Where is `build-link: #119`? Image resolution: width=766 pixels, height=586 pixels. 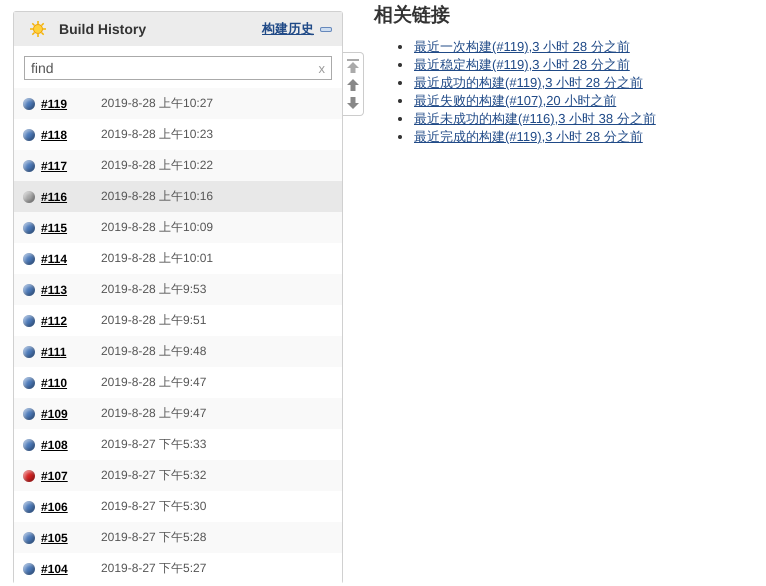
build-link: #119 is located at coordinates (71, 103).